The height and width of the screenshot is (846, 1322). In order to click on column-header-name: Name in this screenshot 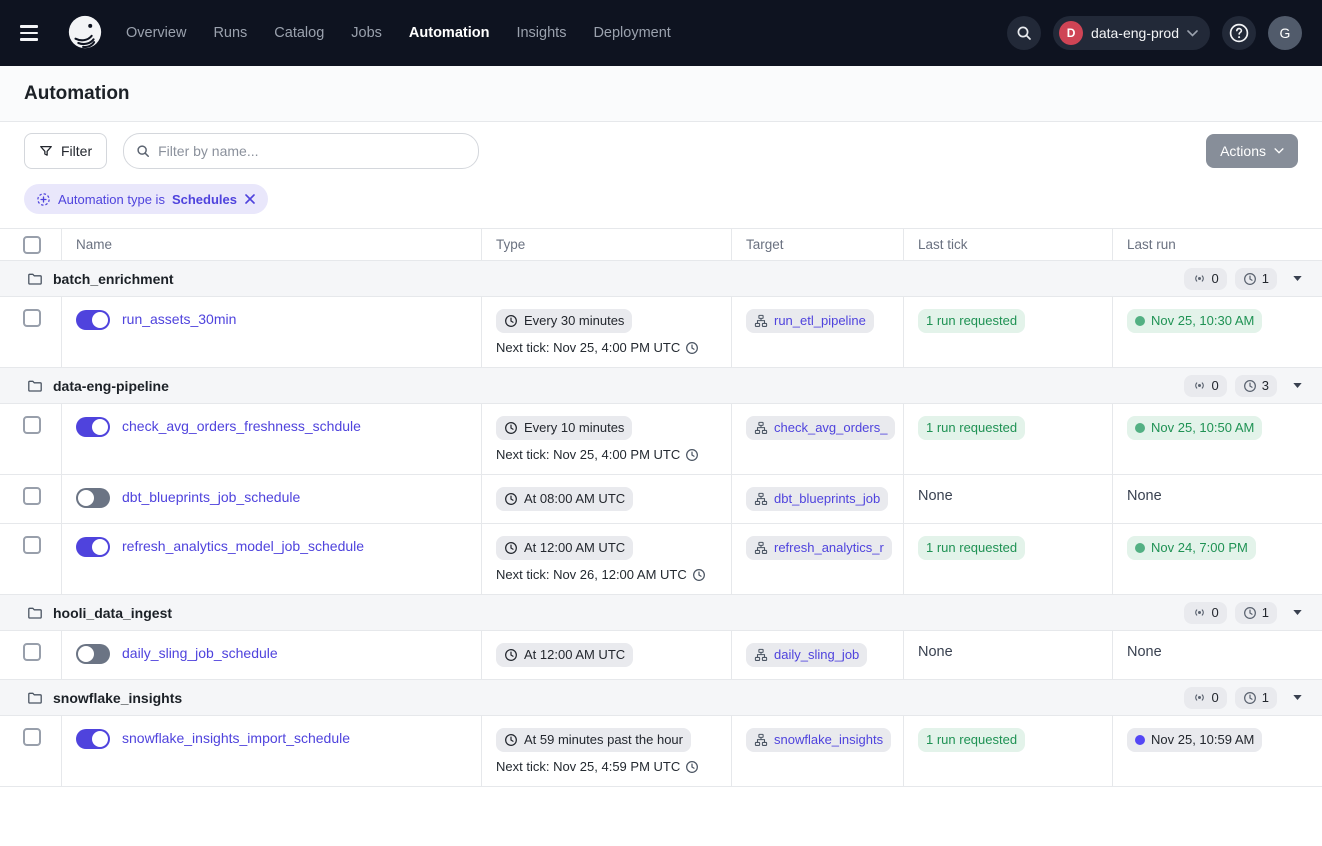, I will do `click(271, 244)`.